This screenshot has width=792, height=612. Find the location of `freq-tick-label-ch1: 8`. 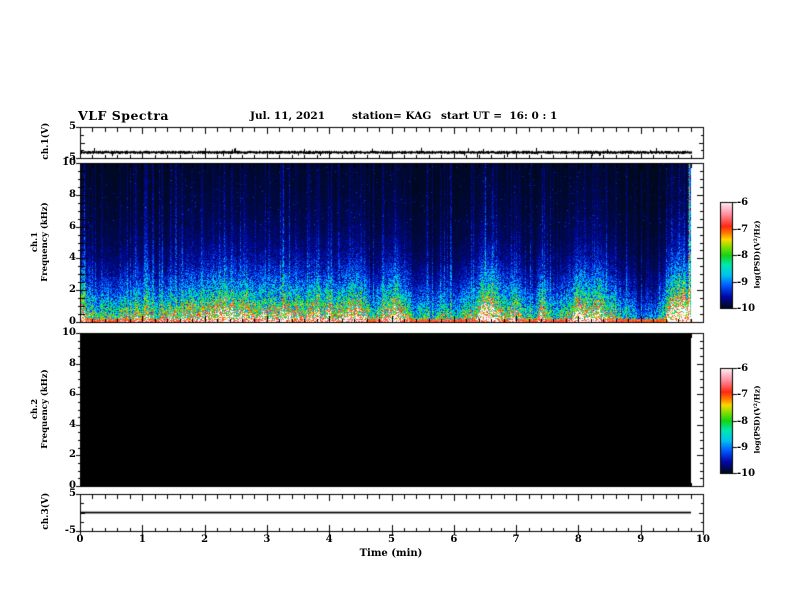

freq-tick-label-ch1: 8 is located at coordinates (72, 194).